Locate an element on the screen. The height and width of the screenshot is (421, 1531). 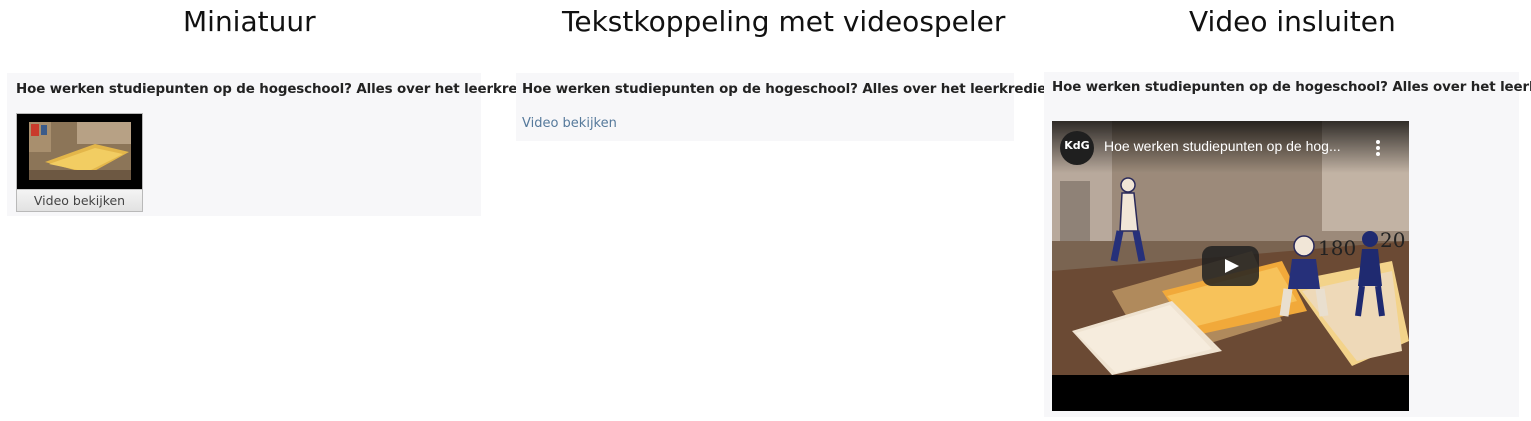
channel-logo: KdG is located at coordinates (1077, 148).